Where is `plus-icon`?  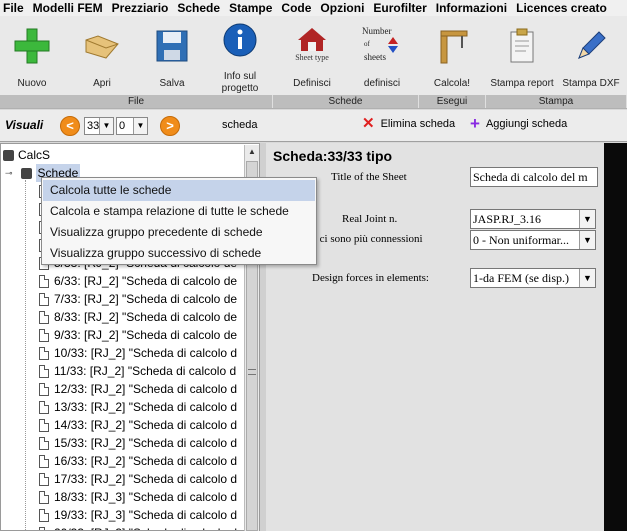 plus-icon is located at coordinates (32, 46).